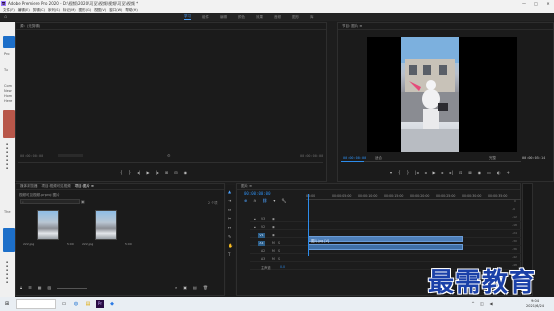 This screenshot has height=311, width=554. Describe the element at coordinates (261, 243) in the screenshot. I see `track-name: A1` at that location.